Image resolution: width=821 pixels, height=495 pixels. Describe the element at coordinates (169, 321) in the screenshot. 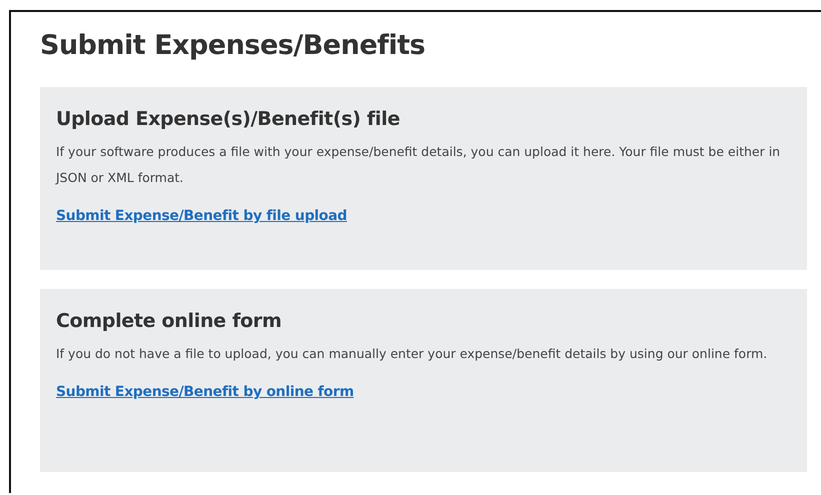

I see `card-heading: Complete online form` at that location.